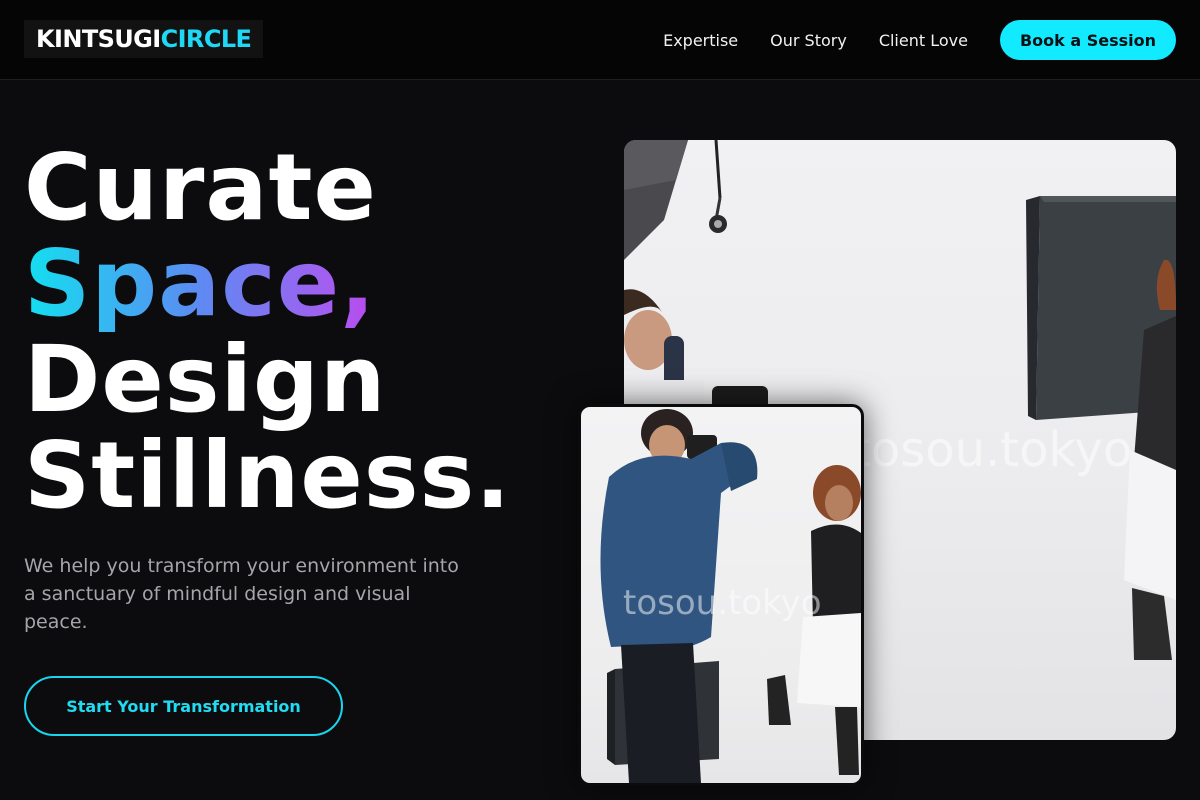  I want to click on brand-logo: KINTSUGI CIRCLE, so click(144, 39).